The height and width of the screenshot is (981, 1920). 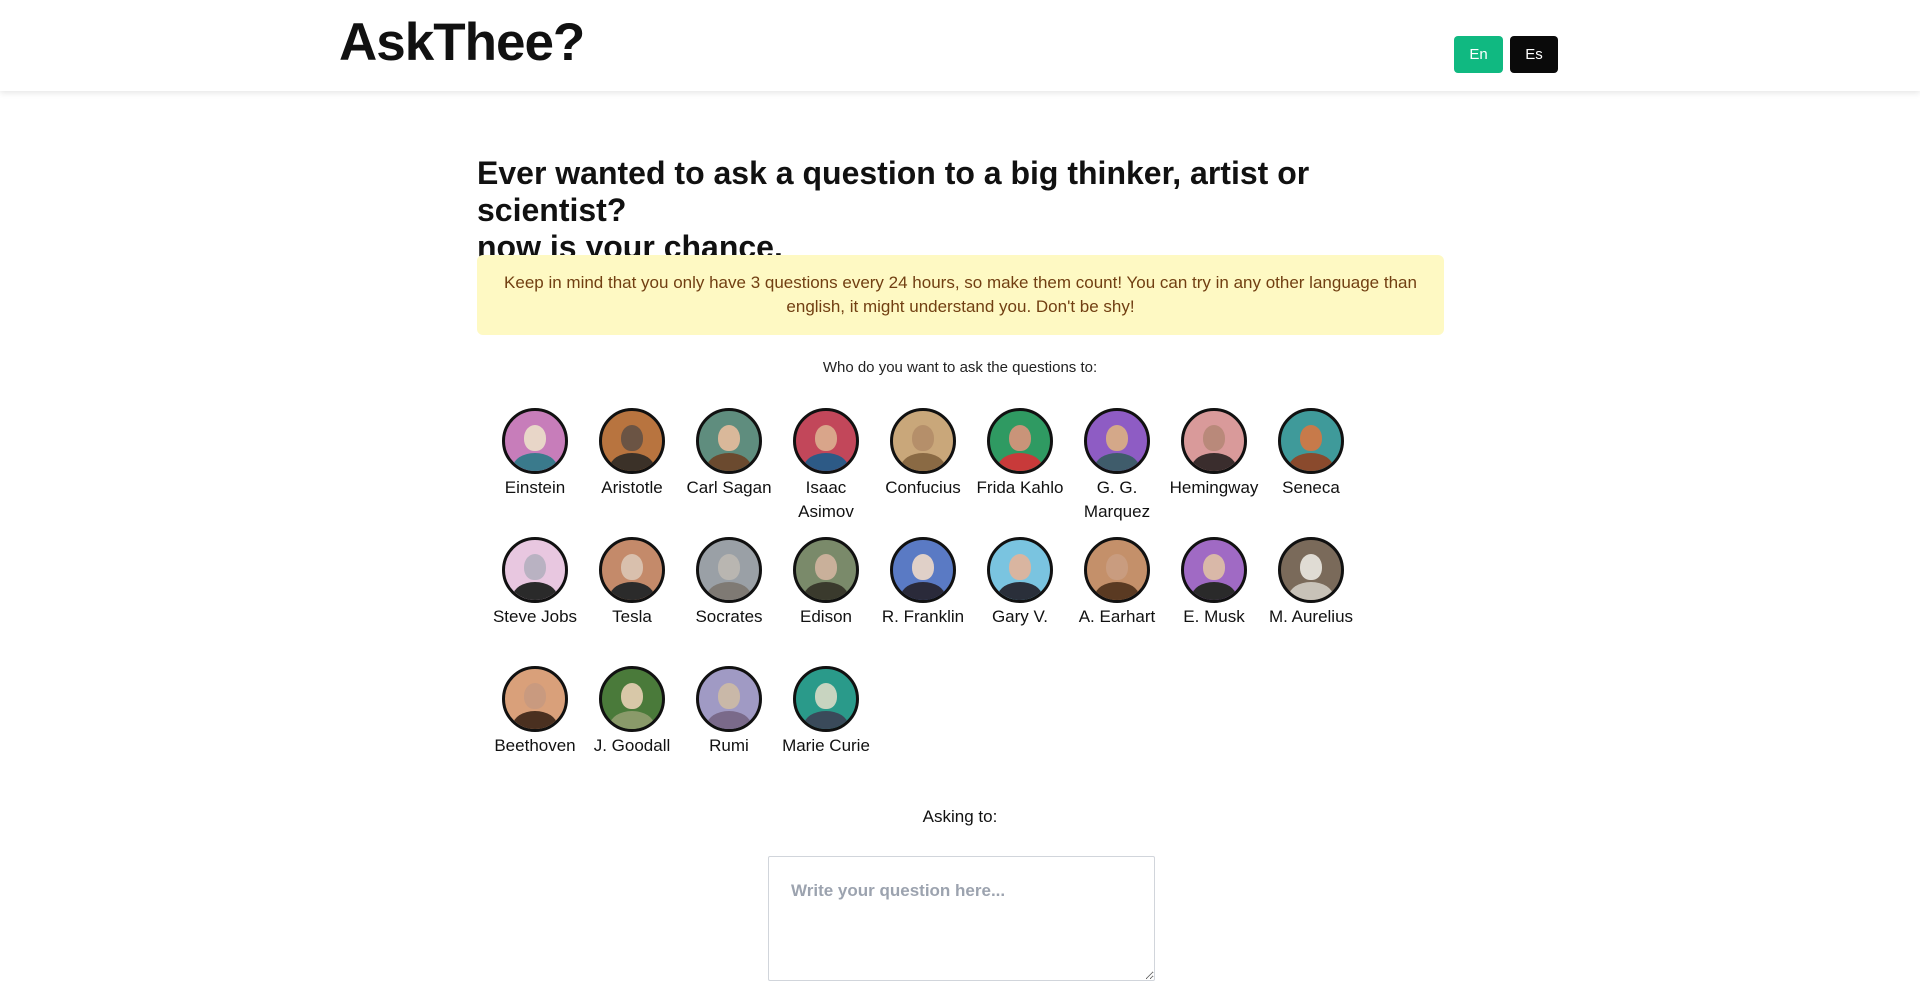 I want to click on thinker-name: Frida Kahlo, so click(x=1020, y=487).